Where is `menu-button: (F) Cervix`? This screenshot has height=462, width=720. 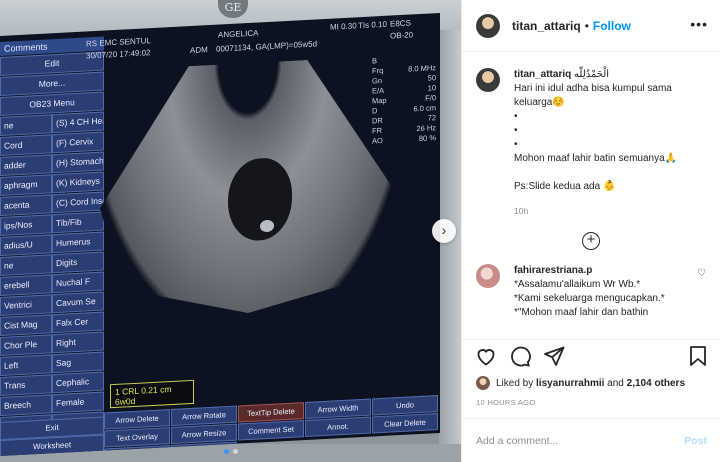
menu-button: (F) Cervix is located at coordinates (78, 142).